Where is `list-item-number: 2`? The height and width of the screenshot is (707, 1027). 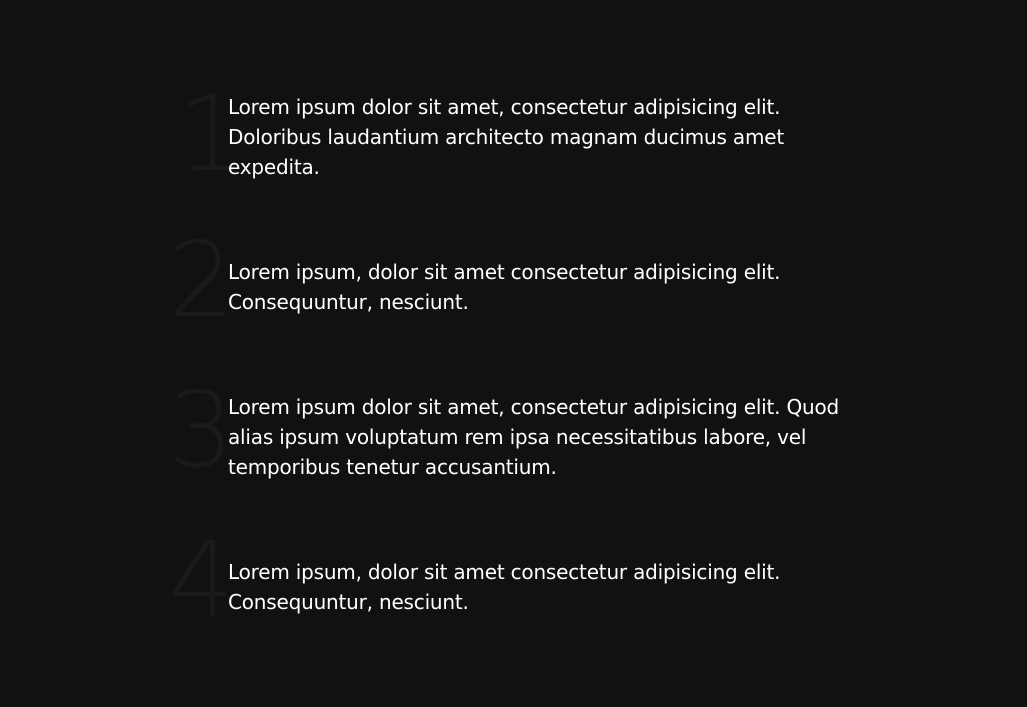 list-item-number: 2 is located at coordinates (201, 280).